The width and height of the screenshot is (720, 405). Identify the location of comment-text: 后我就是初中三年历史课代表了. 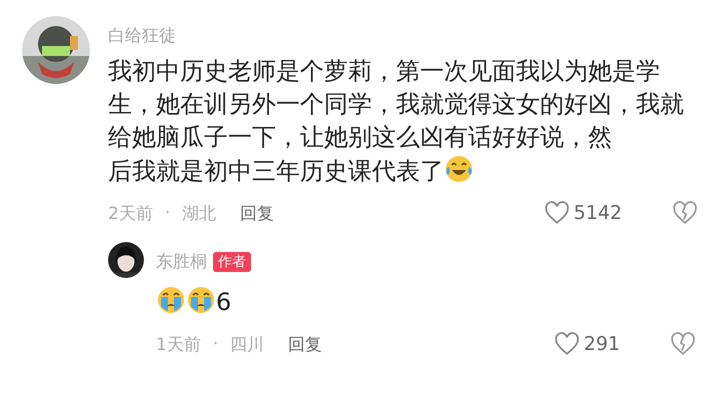
(276, 171).